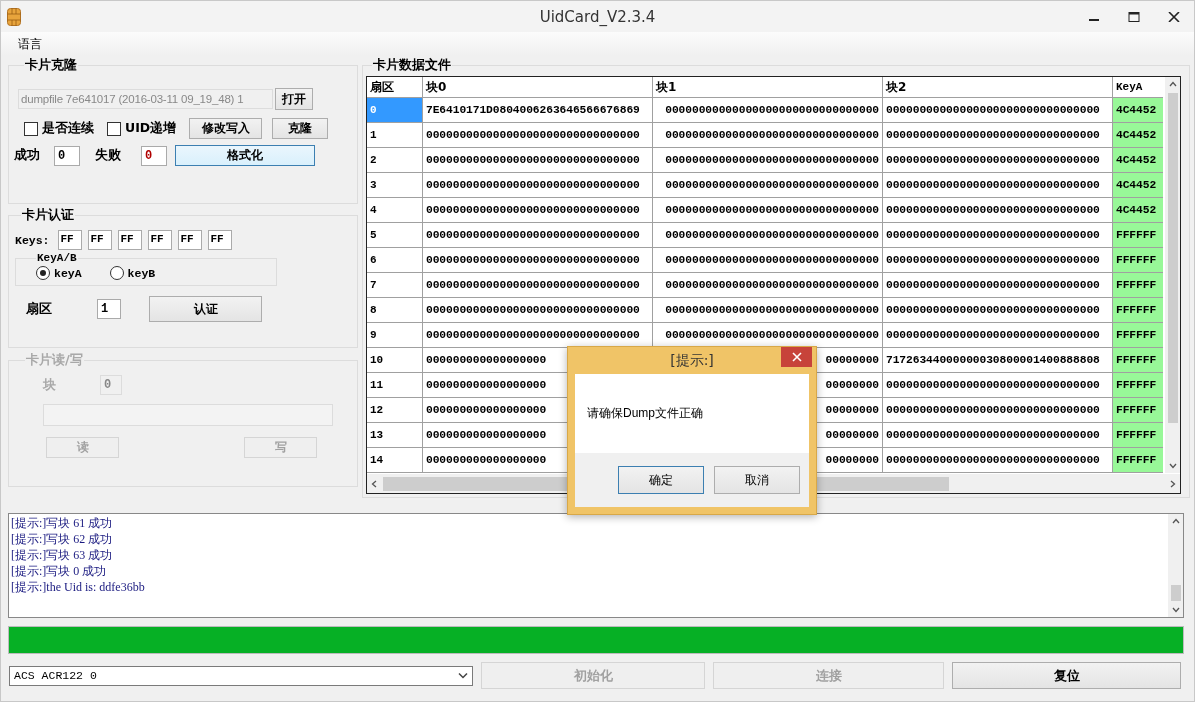  I want to click on log-line: [提示:]写块 63 成功, so click(62, 555).